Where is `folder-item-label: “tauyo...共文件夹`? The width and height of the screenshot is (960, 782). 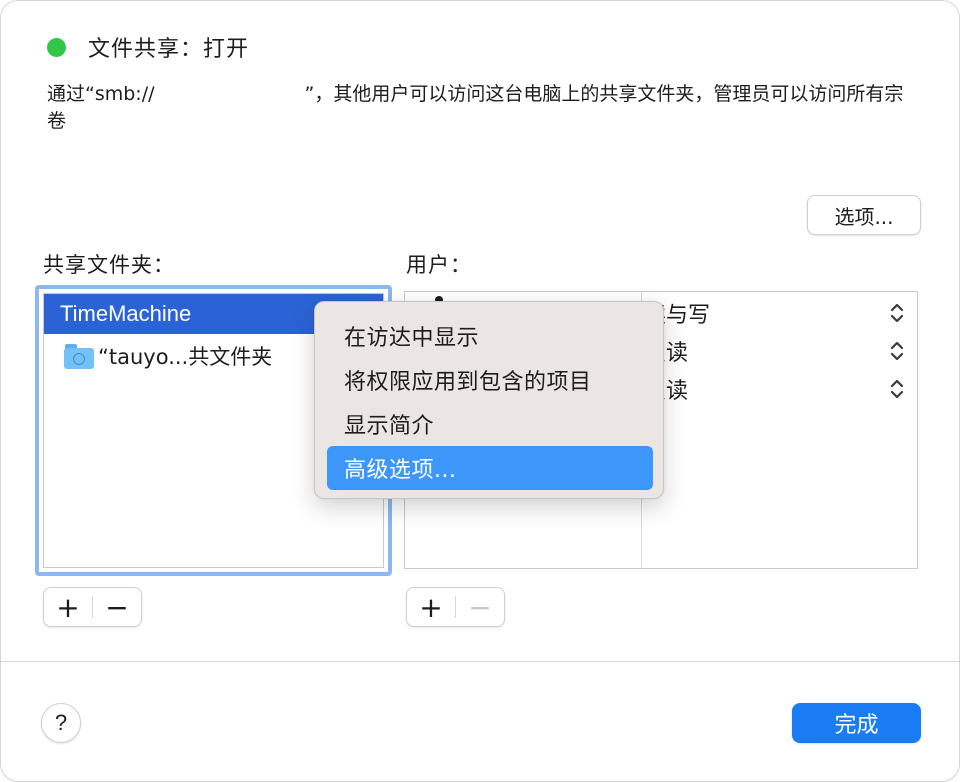
folder-item-label: “tauyo...共文件夹 is located at coordinates (185, 357).